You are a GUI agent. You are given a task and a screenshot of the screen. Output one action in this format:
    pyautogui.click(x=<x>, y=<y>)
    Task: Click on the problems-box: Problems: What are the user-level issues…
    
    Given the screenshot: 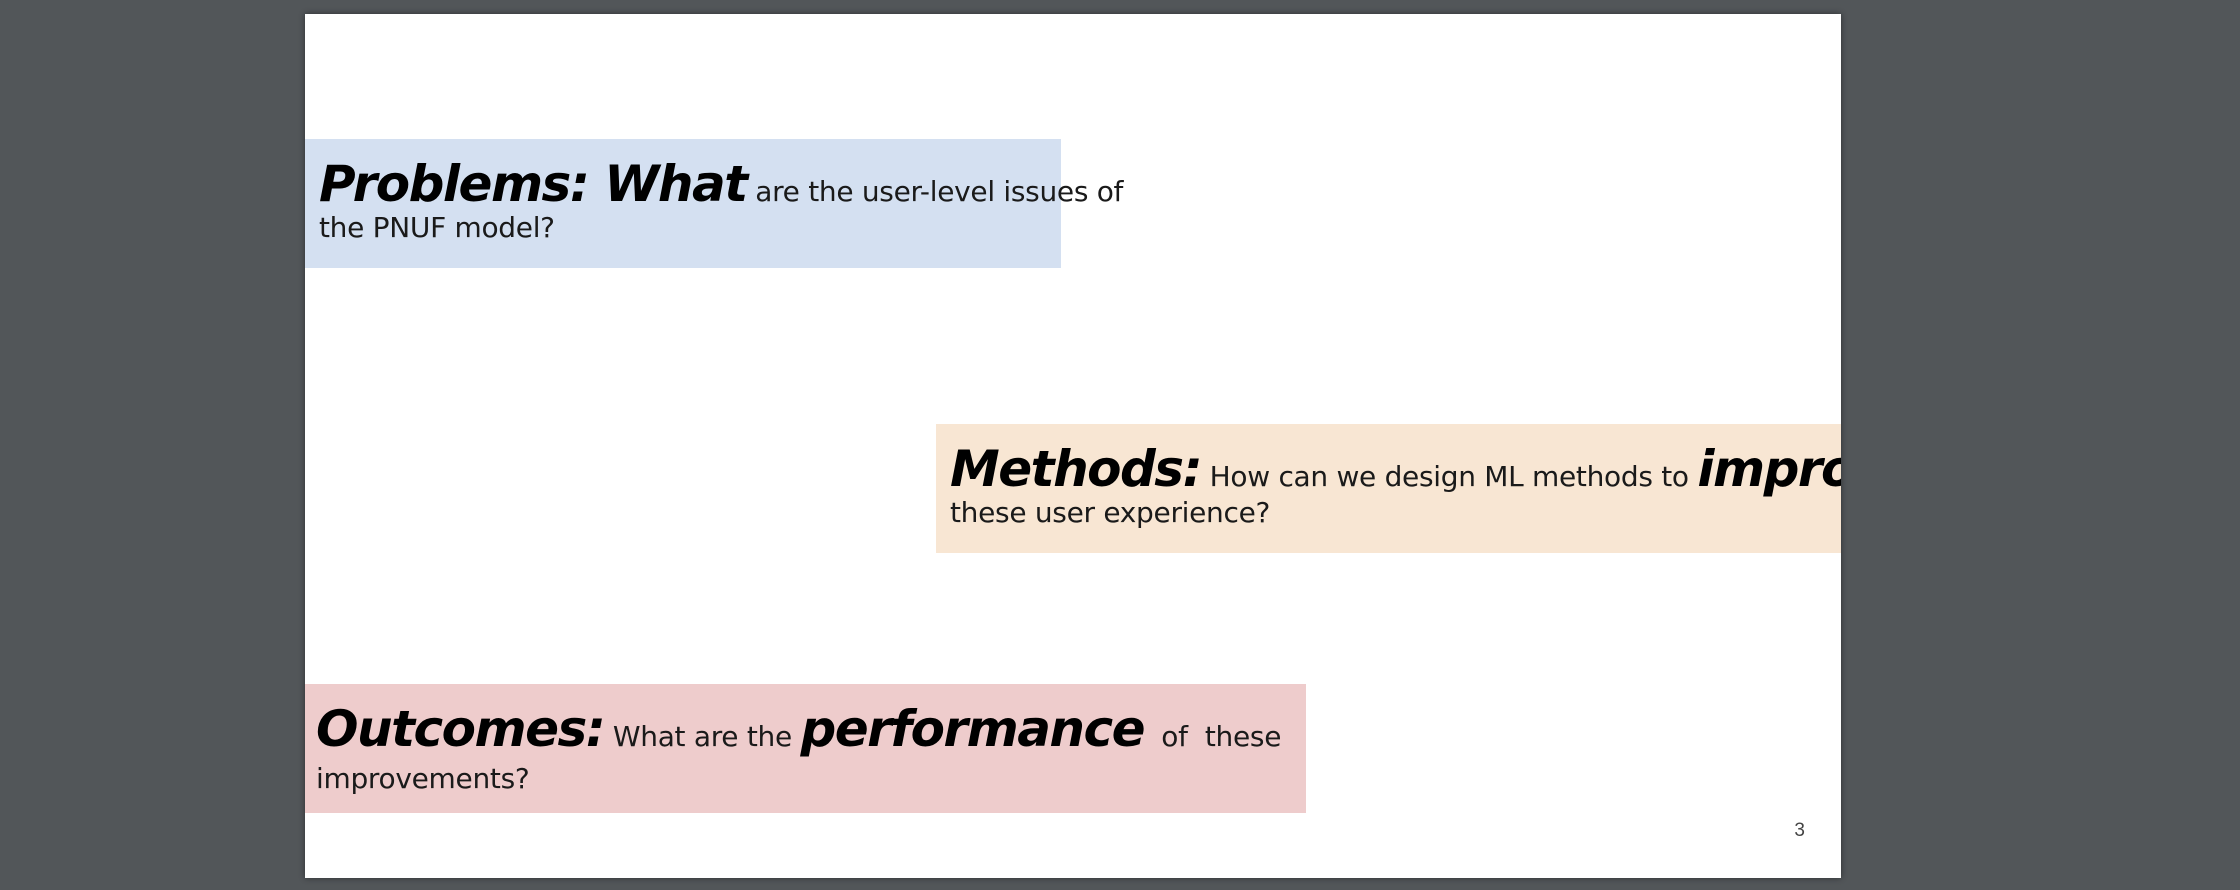 What is the action you would take?
    pyautogui.click(x=714, y=203)
    